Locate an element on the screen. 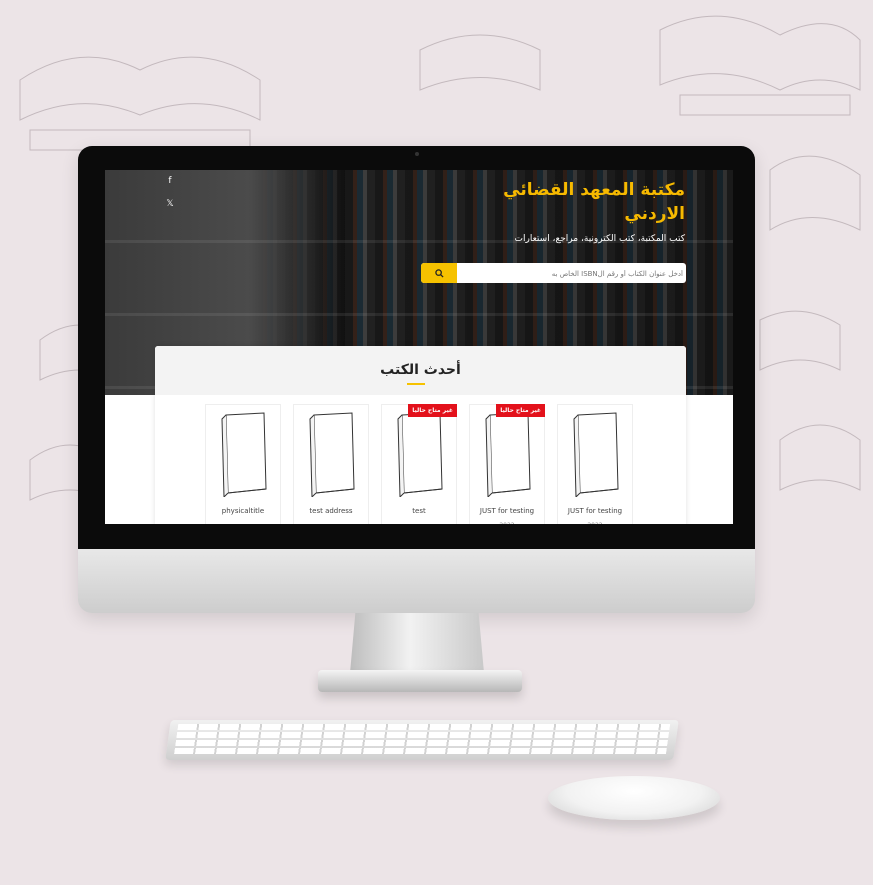 Image resolution: width=873 pixels, height=885 pixels. facebook-icon: f is located at coordinates (170, 181).